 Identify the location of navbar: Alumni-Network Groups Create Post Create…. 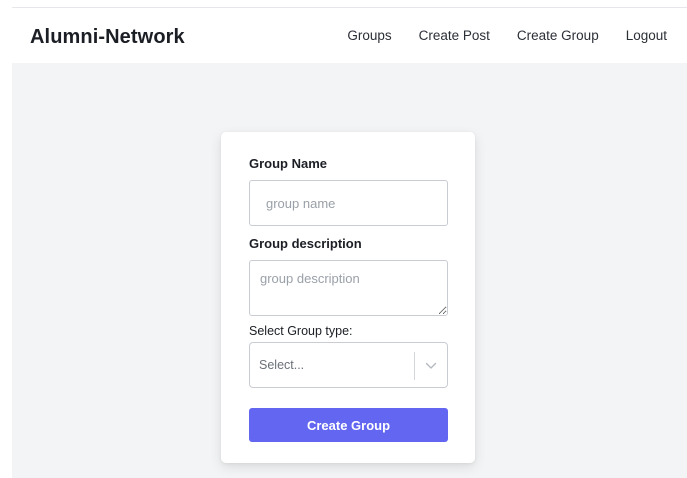
(349, 35).